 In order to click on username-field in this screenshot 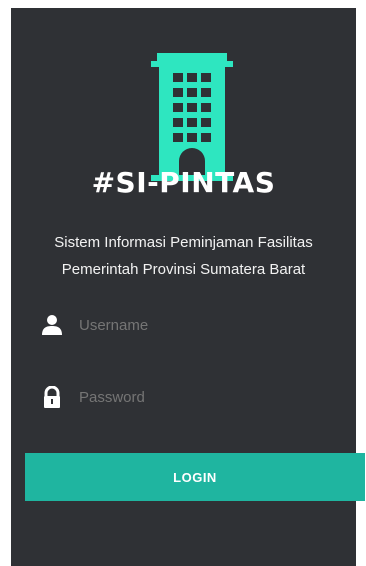, I will do `click(183, 325)`.